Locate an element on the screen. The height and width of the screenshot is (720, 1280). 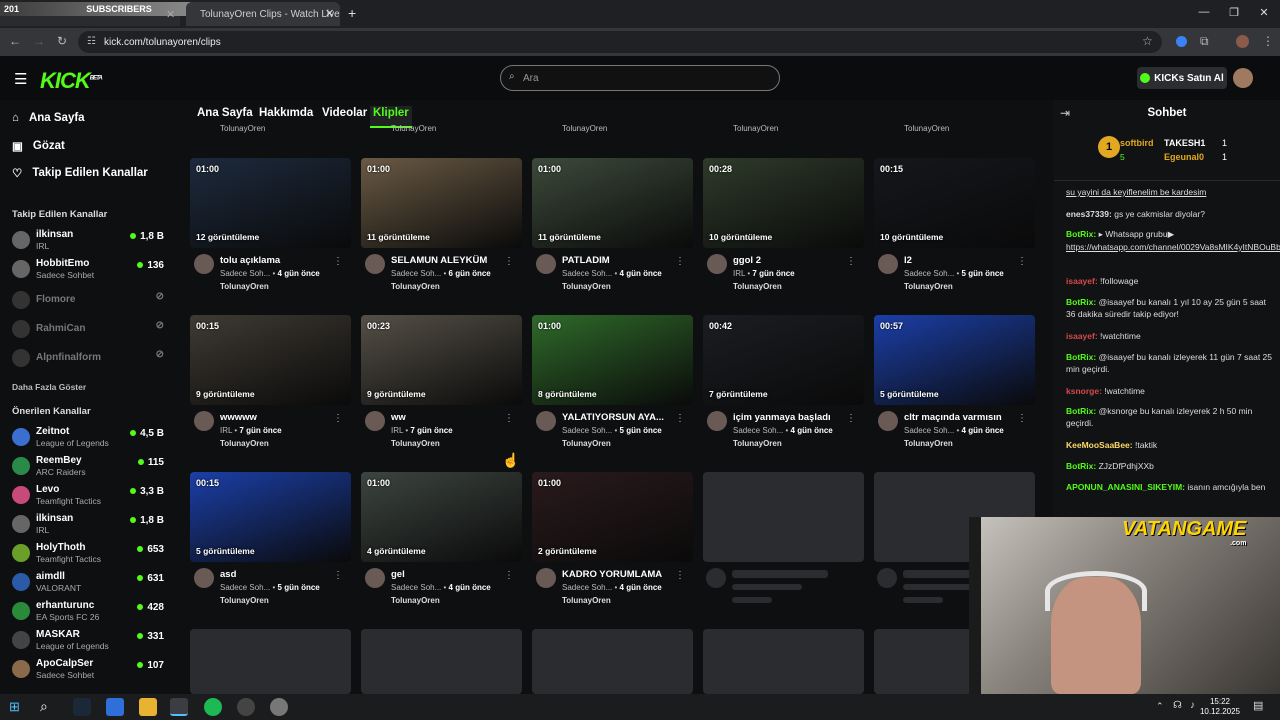
chat-username: isaayef: is located at coordinates (1082, 281).